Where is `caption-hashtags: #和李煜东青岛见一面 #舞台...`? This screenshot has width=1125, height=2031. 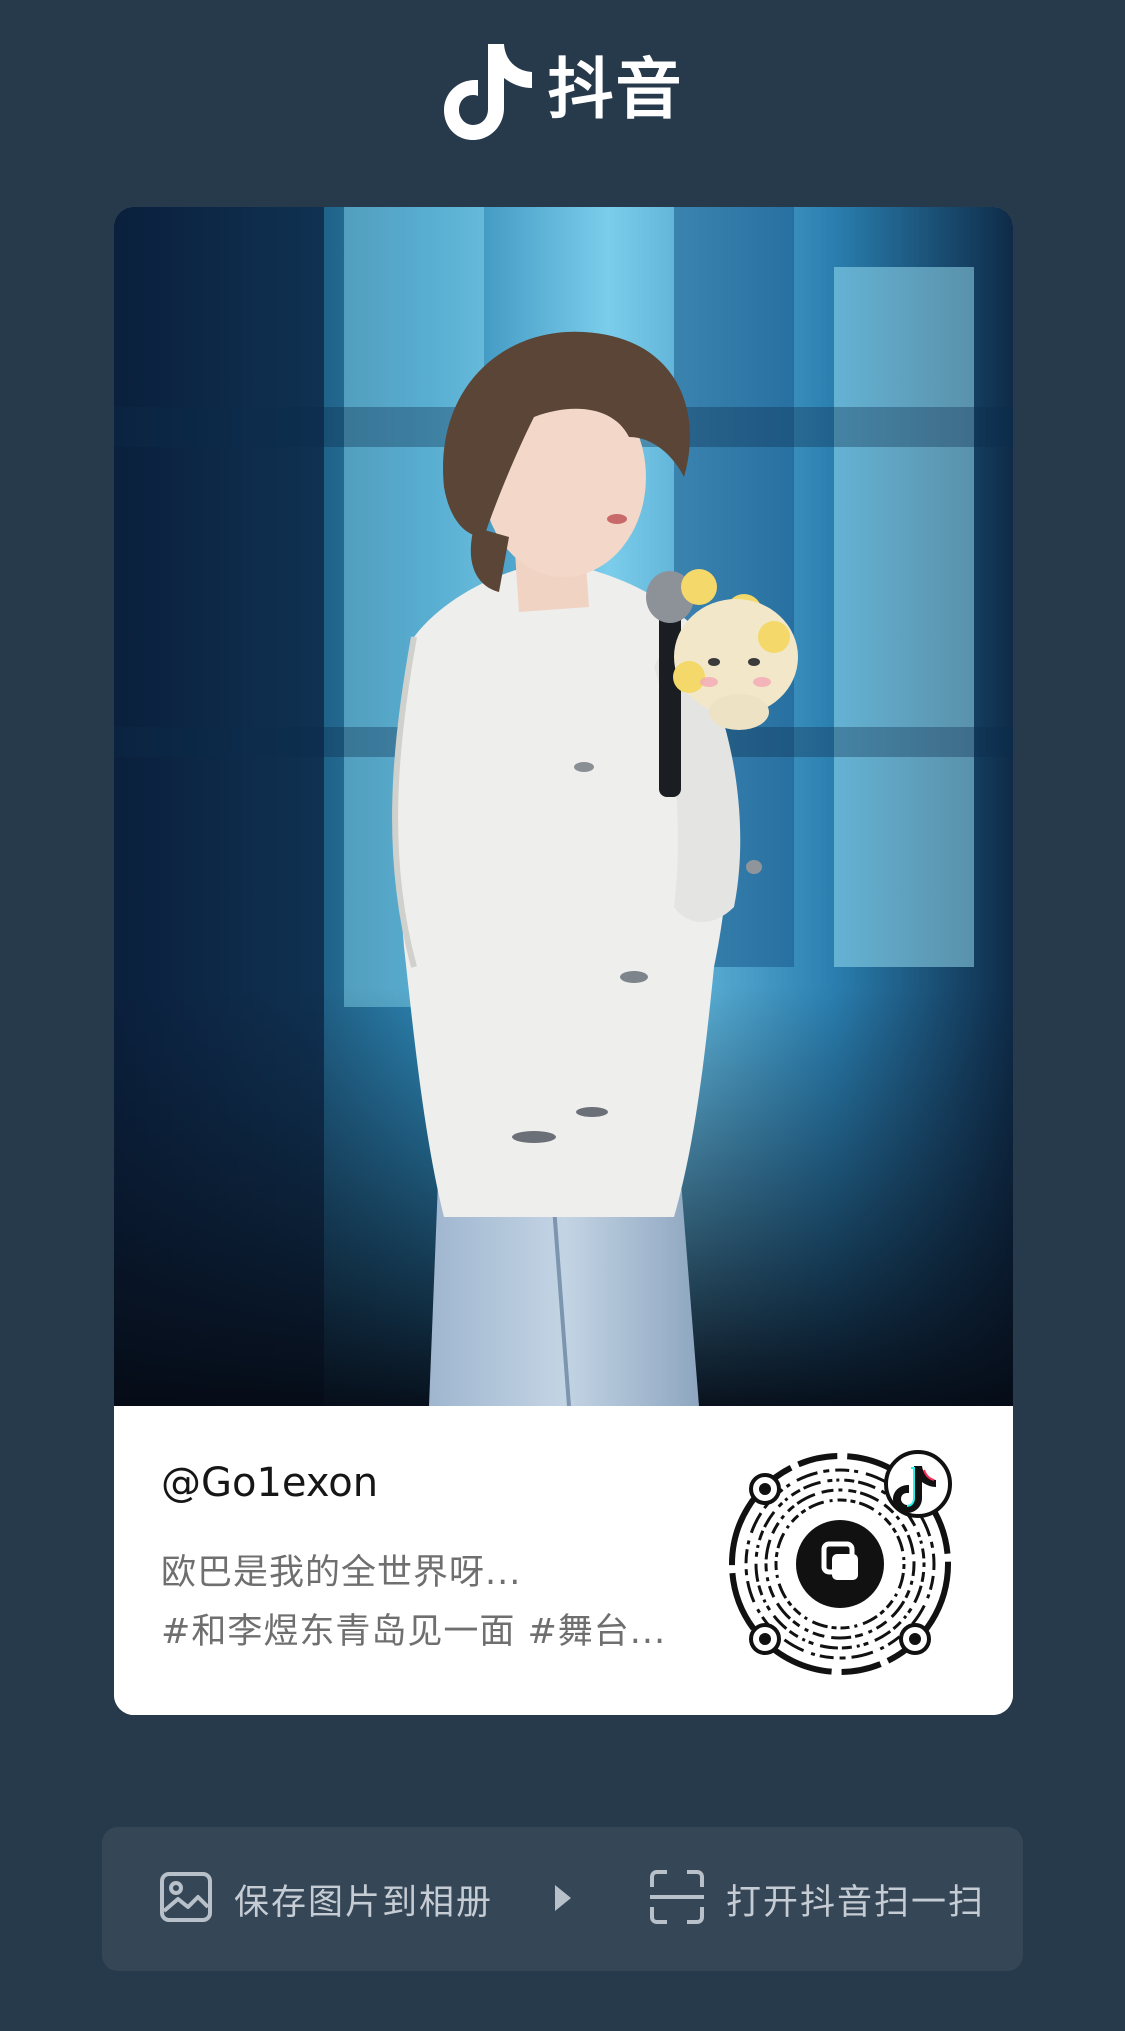
caption-hashtags: #和李煜东青岛见一面 #舞台... is located at coordinates (413, 1628).